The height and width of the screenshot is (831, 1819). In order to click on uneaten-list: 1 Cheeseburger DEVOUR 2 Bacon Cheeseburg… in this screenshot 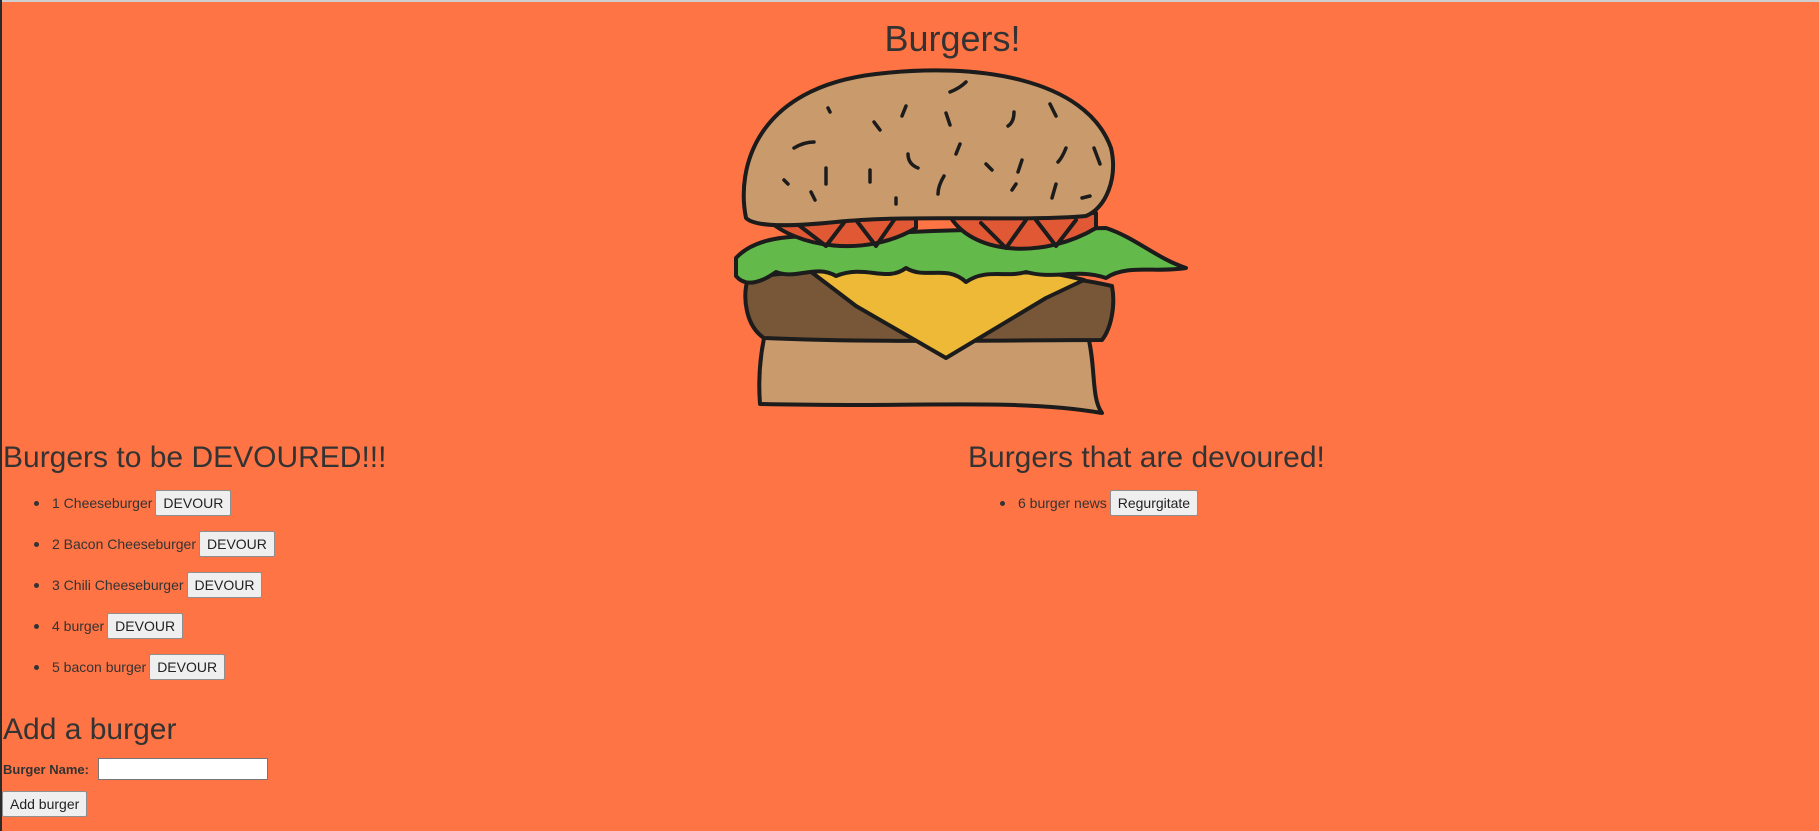, I will do `click(452, 584)`.